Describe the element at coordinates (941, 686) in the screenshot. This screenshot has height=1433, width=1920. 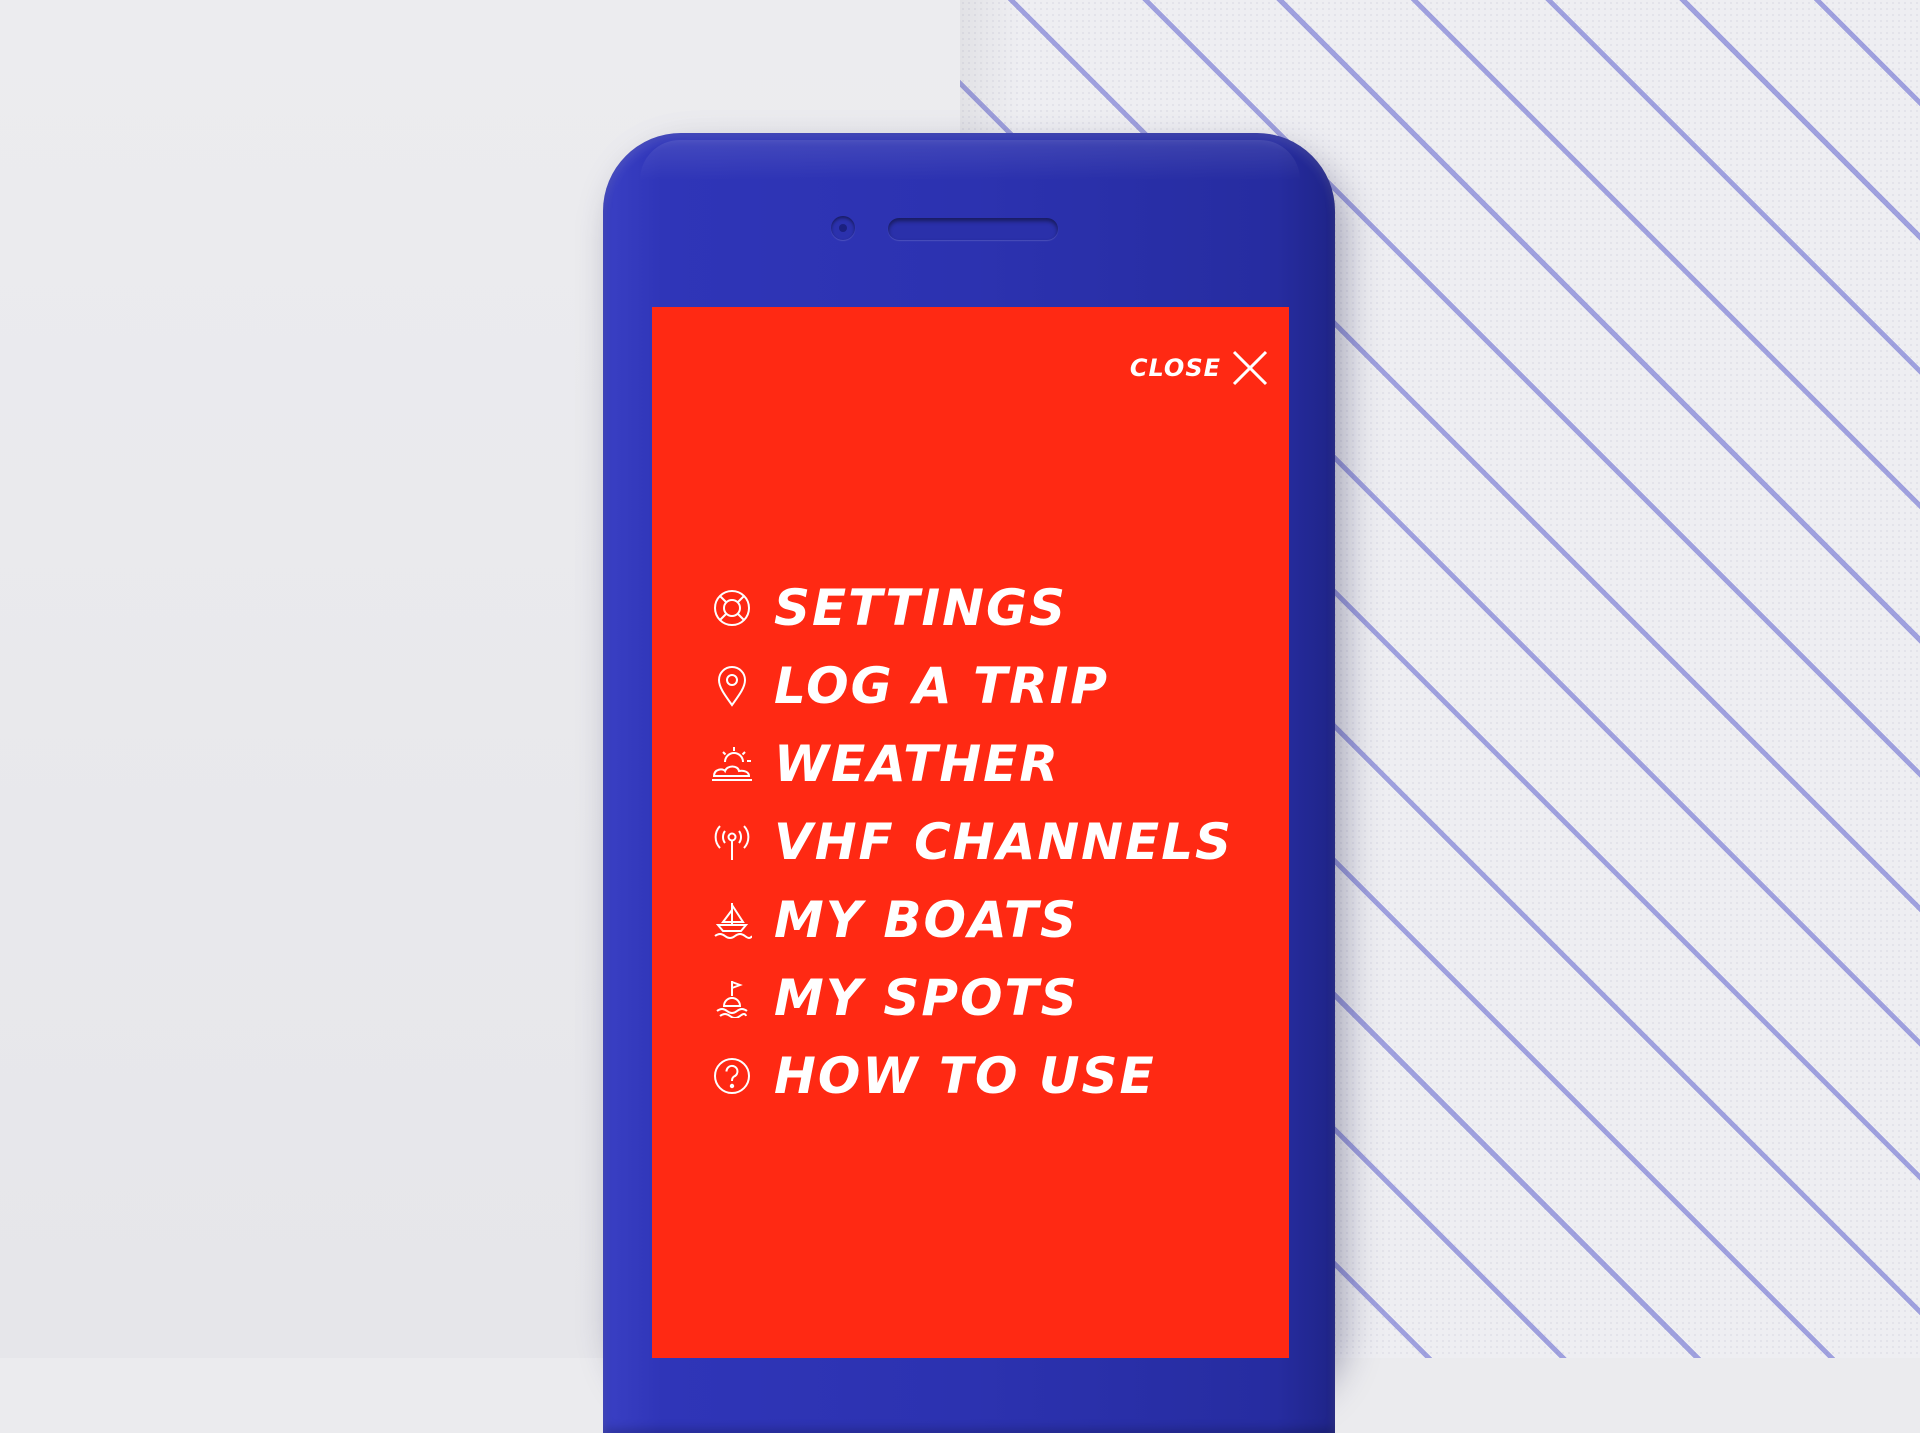
I see `menu-item-label: LOG A TRIP` at that location.